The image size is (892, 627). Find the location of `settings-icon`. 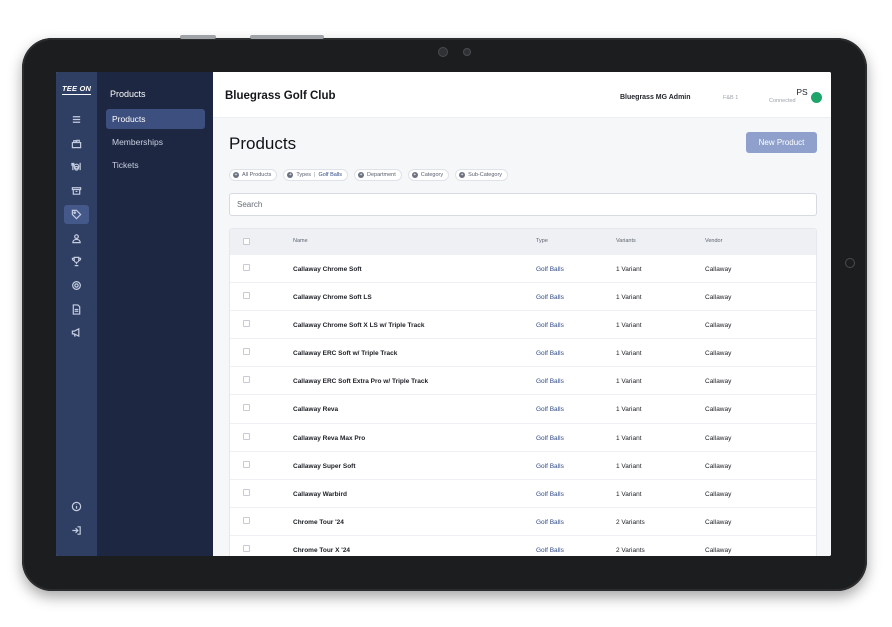

settings-icon is located at coordinates (76, 285).